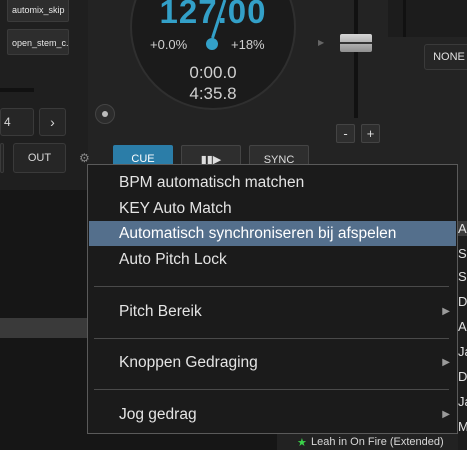 The image size is (467, 450). I want to click on menu-item-jog-behavior: Jog gedrag ▶, so click(272, 414).